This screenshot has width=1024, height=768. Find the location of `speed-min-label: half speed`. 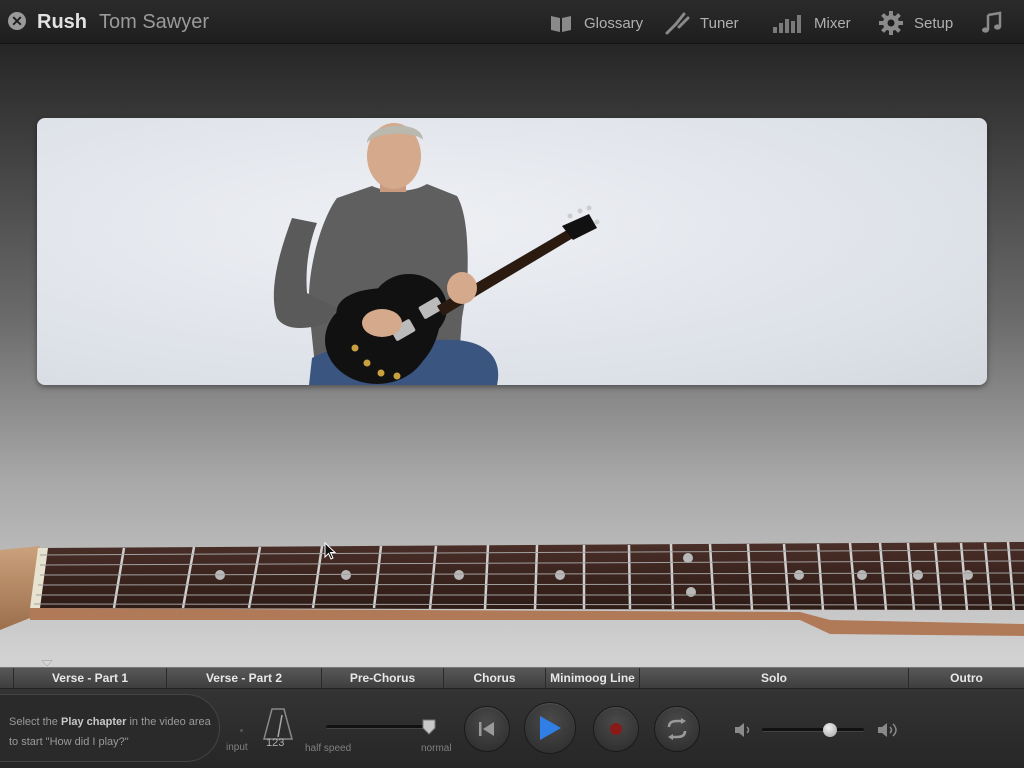

speed-min-label: half speed is located at coordinates (328, 748).